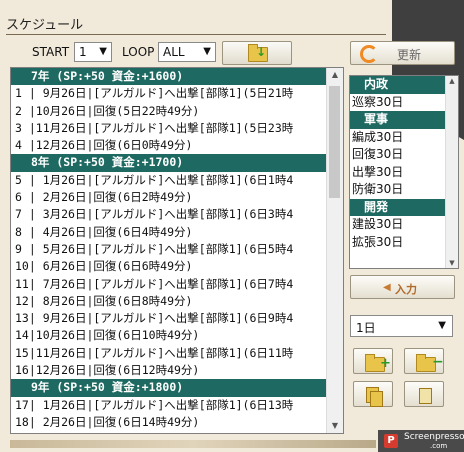  I want to click on command-category: 内政, so click(404, 85).